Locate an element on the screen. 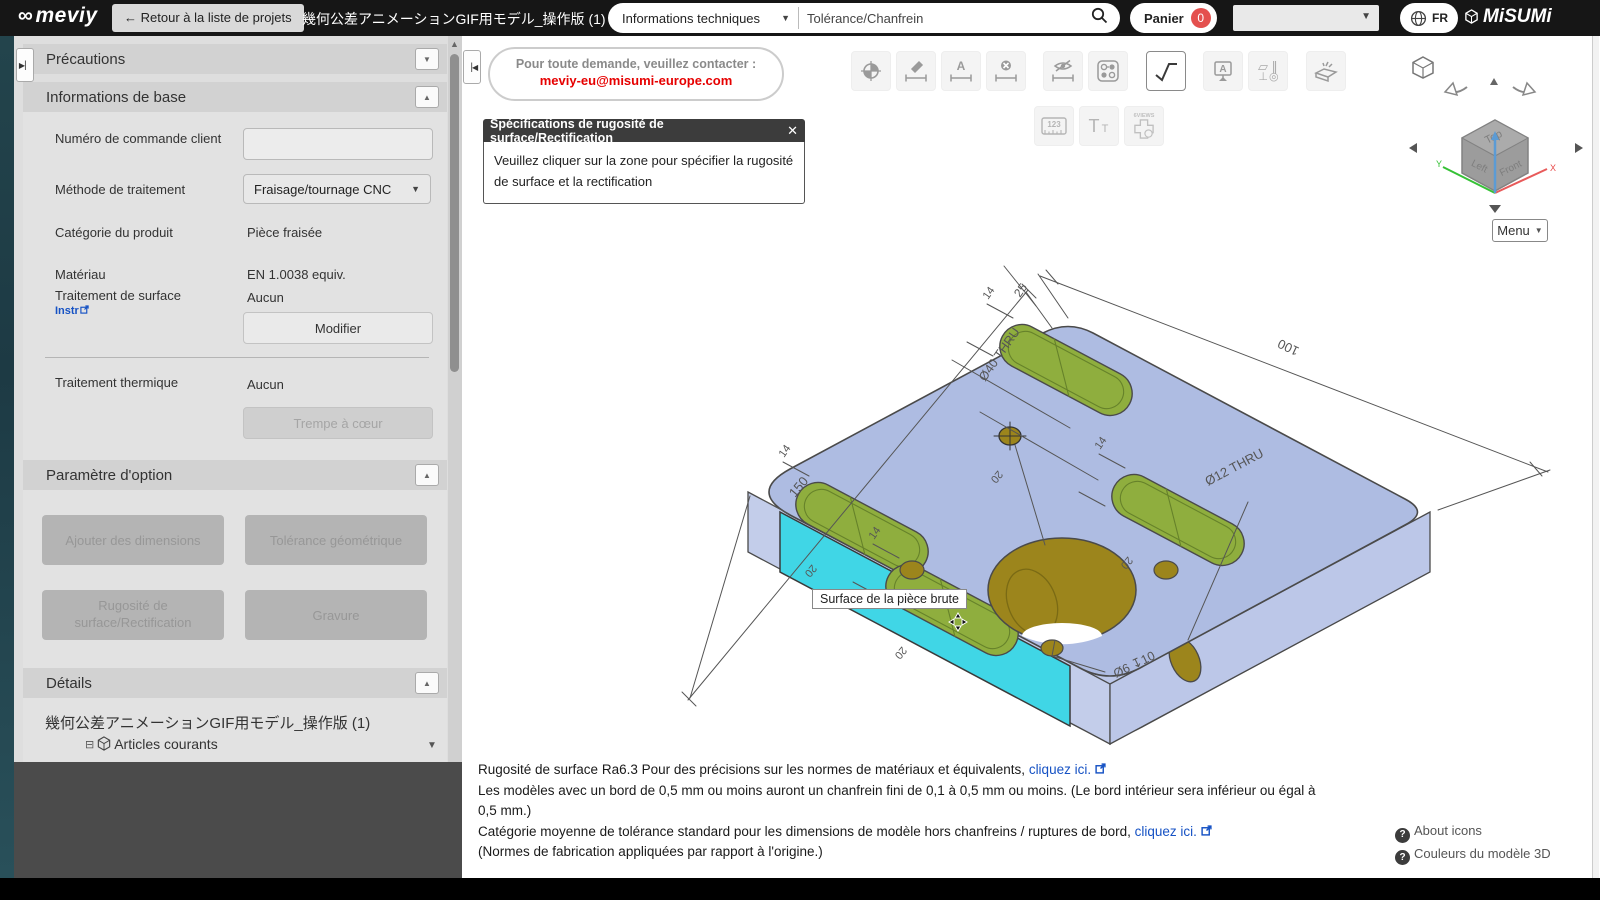 The height and width of the screenshot is (900, 1600). sidebar-scrollbar-thumb is located at coordinates (454, 213).